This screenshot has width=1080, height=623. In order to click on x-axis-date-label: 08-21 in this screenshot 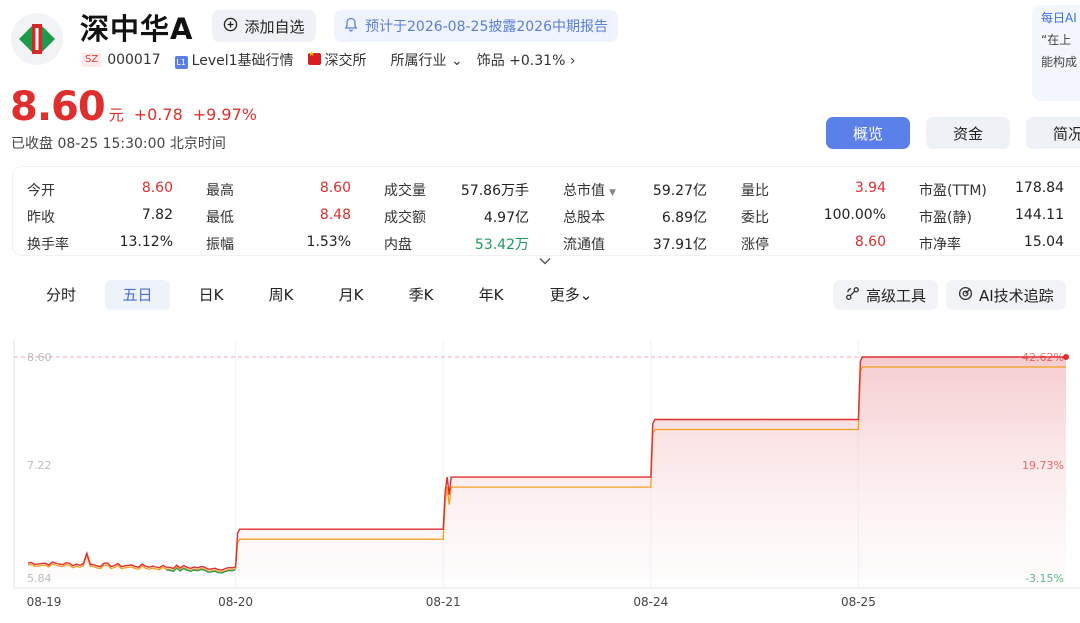, I will do `click(443, 602)`.